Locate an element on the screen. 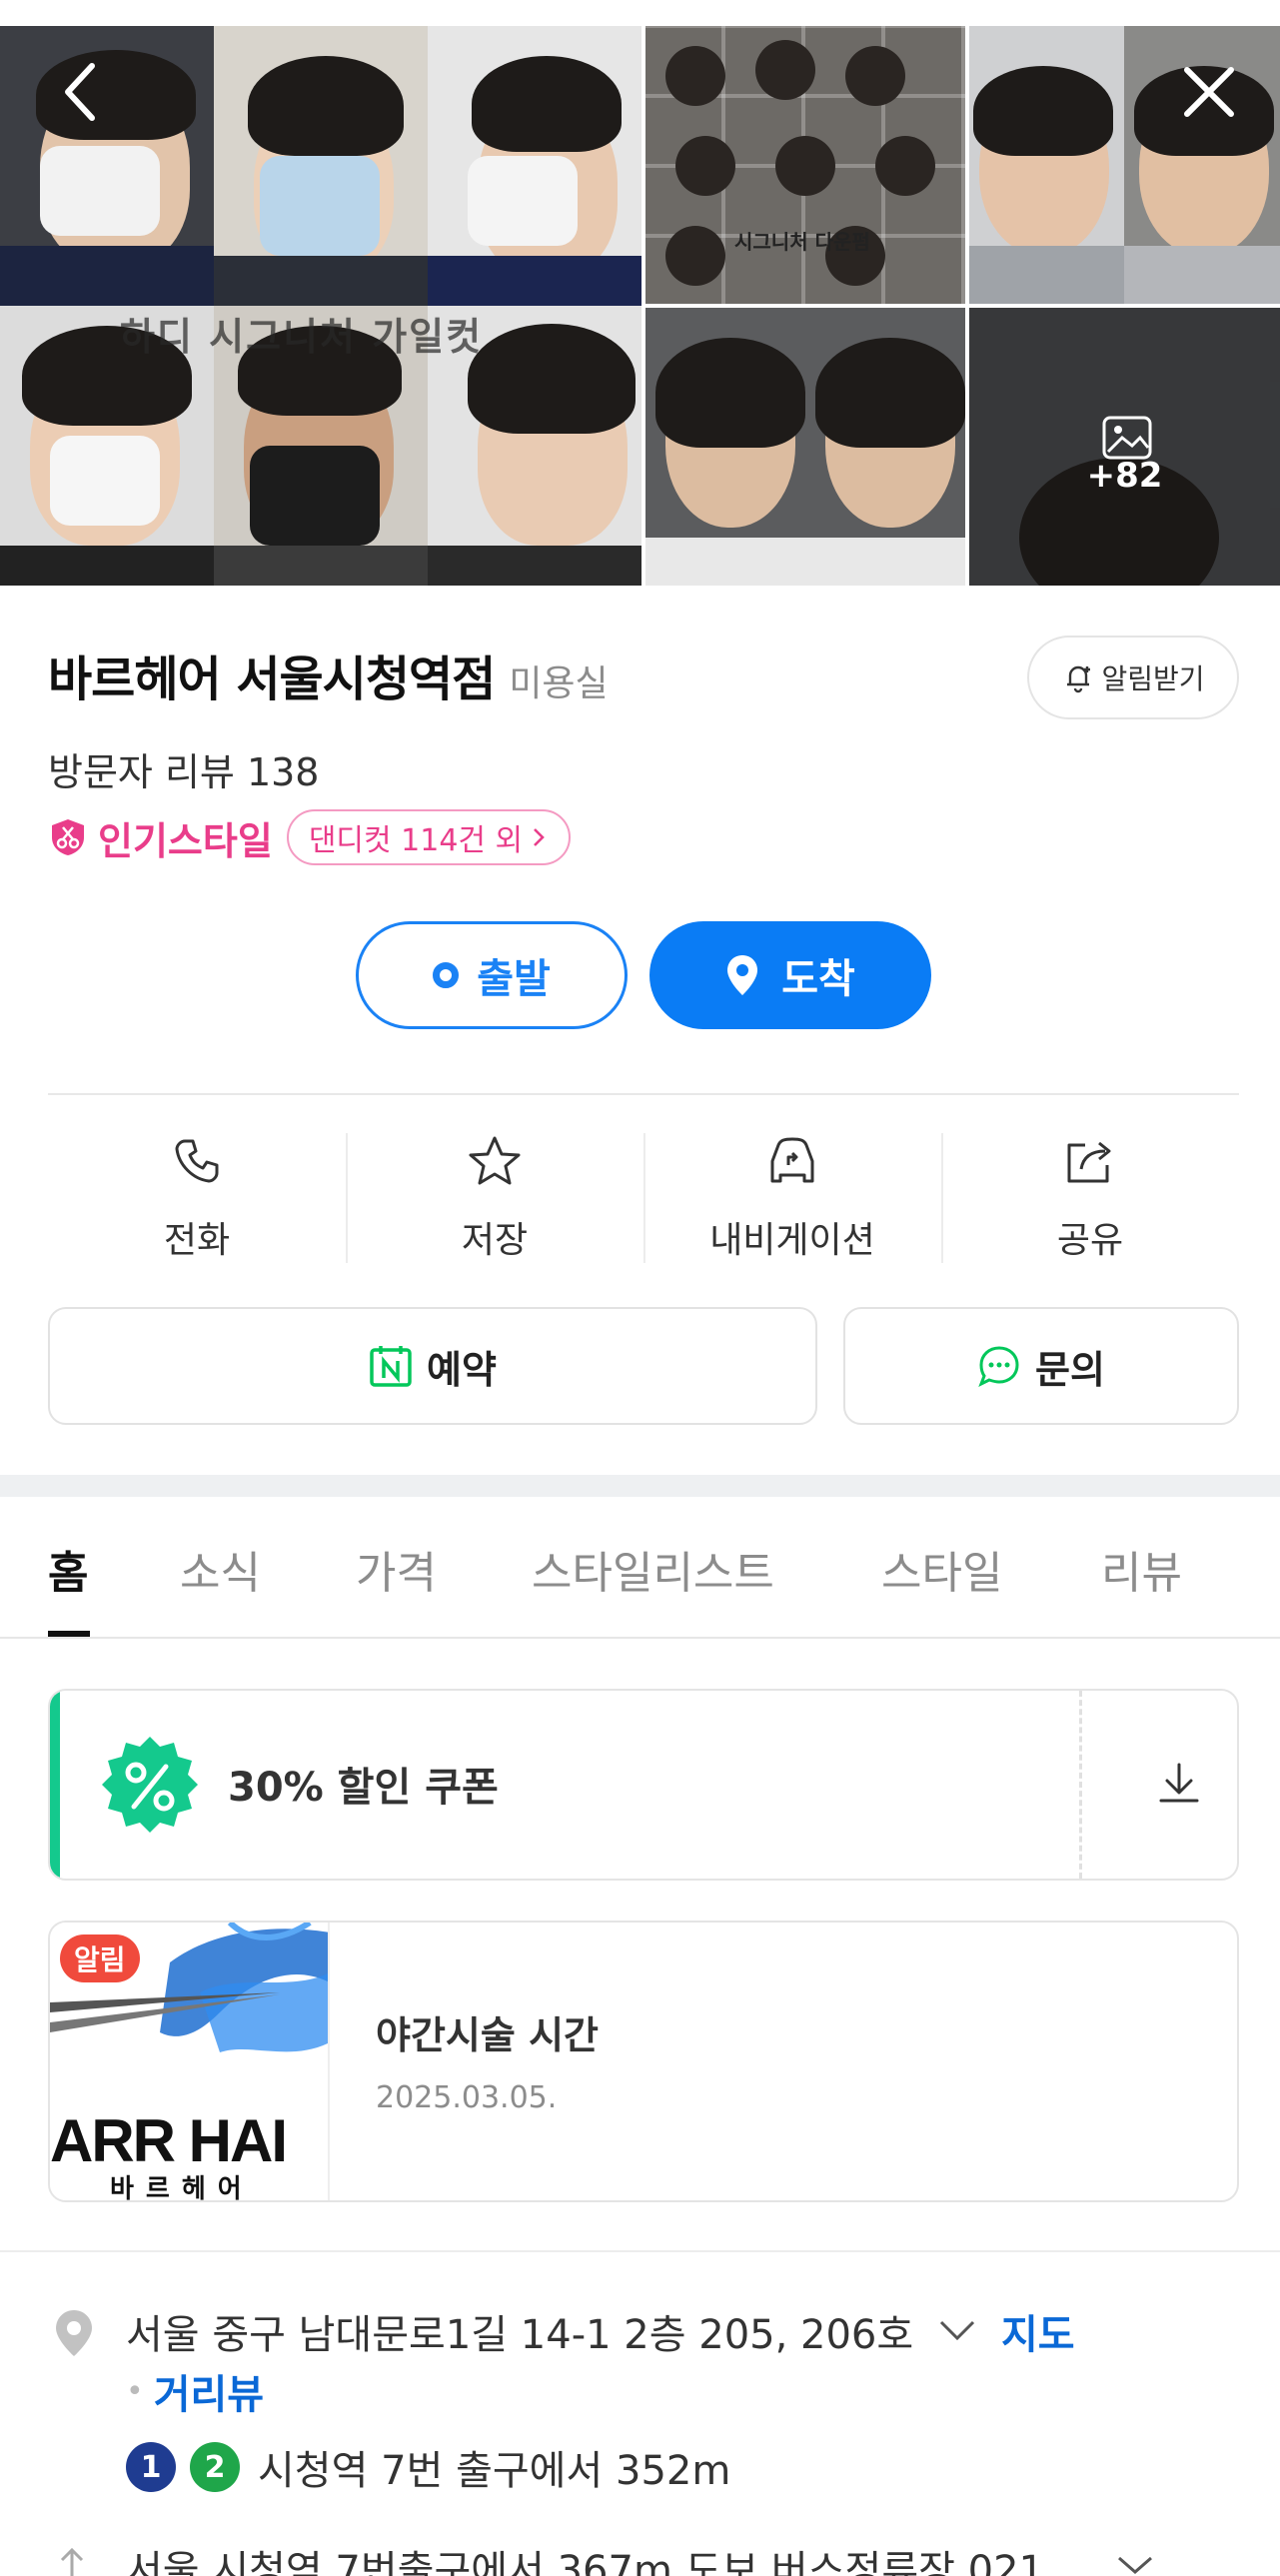 This screenshot has width=1280, height=2576. action-row: 전화 저장 내비게이션 공유 is located at coordinates (643, 1199).